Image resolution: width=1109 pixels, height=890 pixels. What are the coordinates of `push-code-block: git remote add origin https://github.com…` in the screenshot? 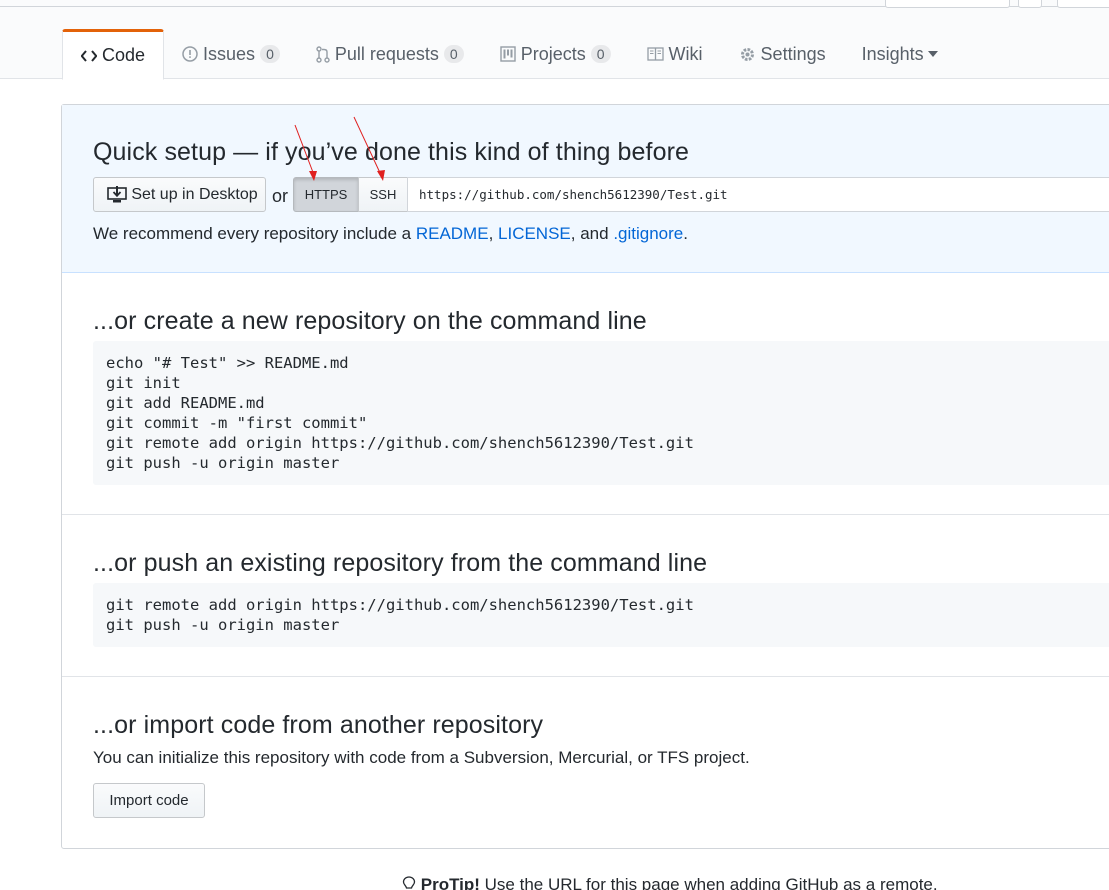 It's located at (601, 615).